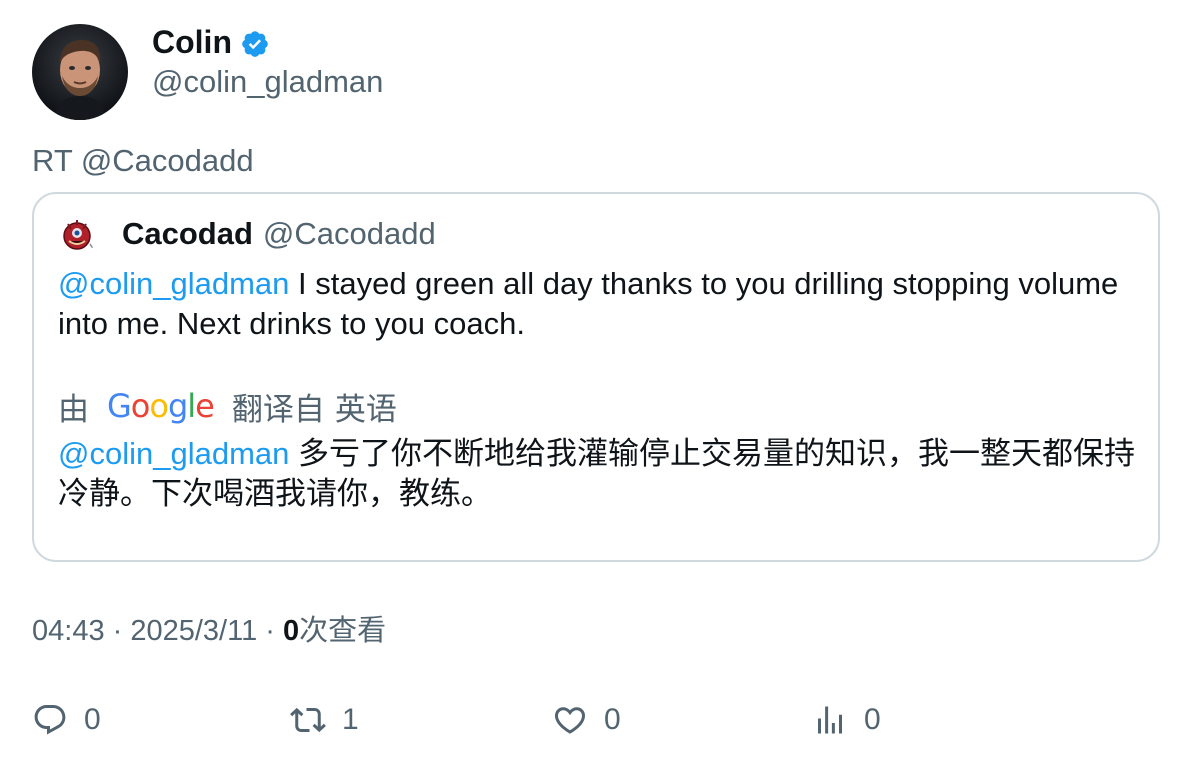 The height and width of the screenshot is (766, 1196). Describe the element at coordinates (187, 234) in the screenshot. I see `quoted-display-name: Cacodad` at that location.